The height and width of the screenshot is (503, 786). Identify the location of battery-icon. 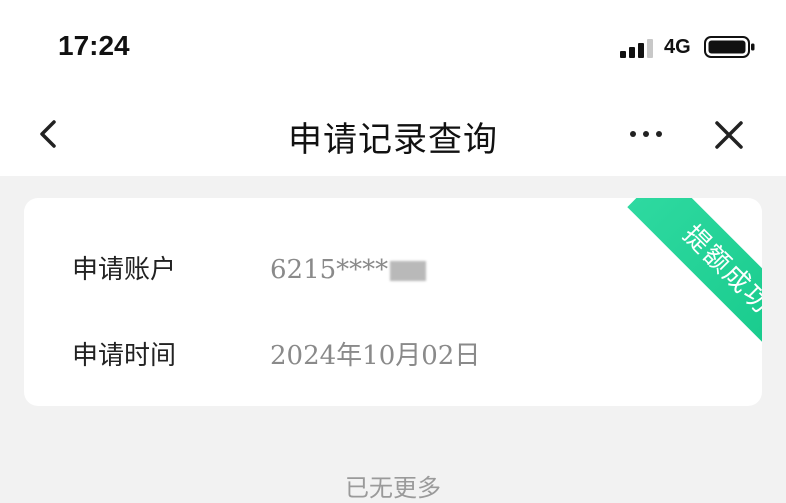
(729, 47).